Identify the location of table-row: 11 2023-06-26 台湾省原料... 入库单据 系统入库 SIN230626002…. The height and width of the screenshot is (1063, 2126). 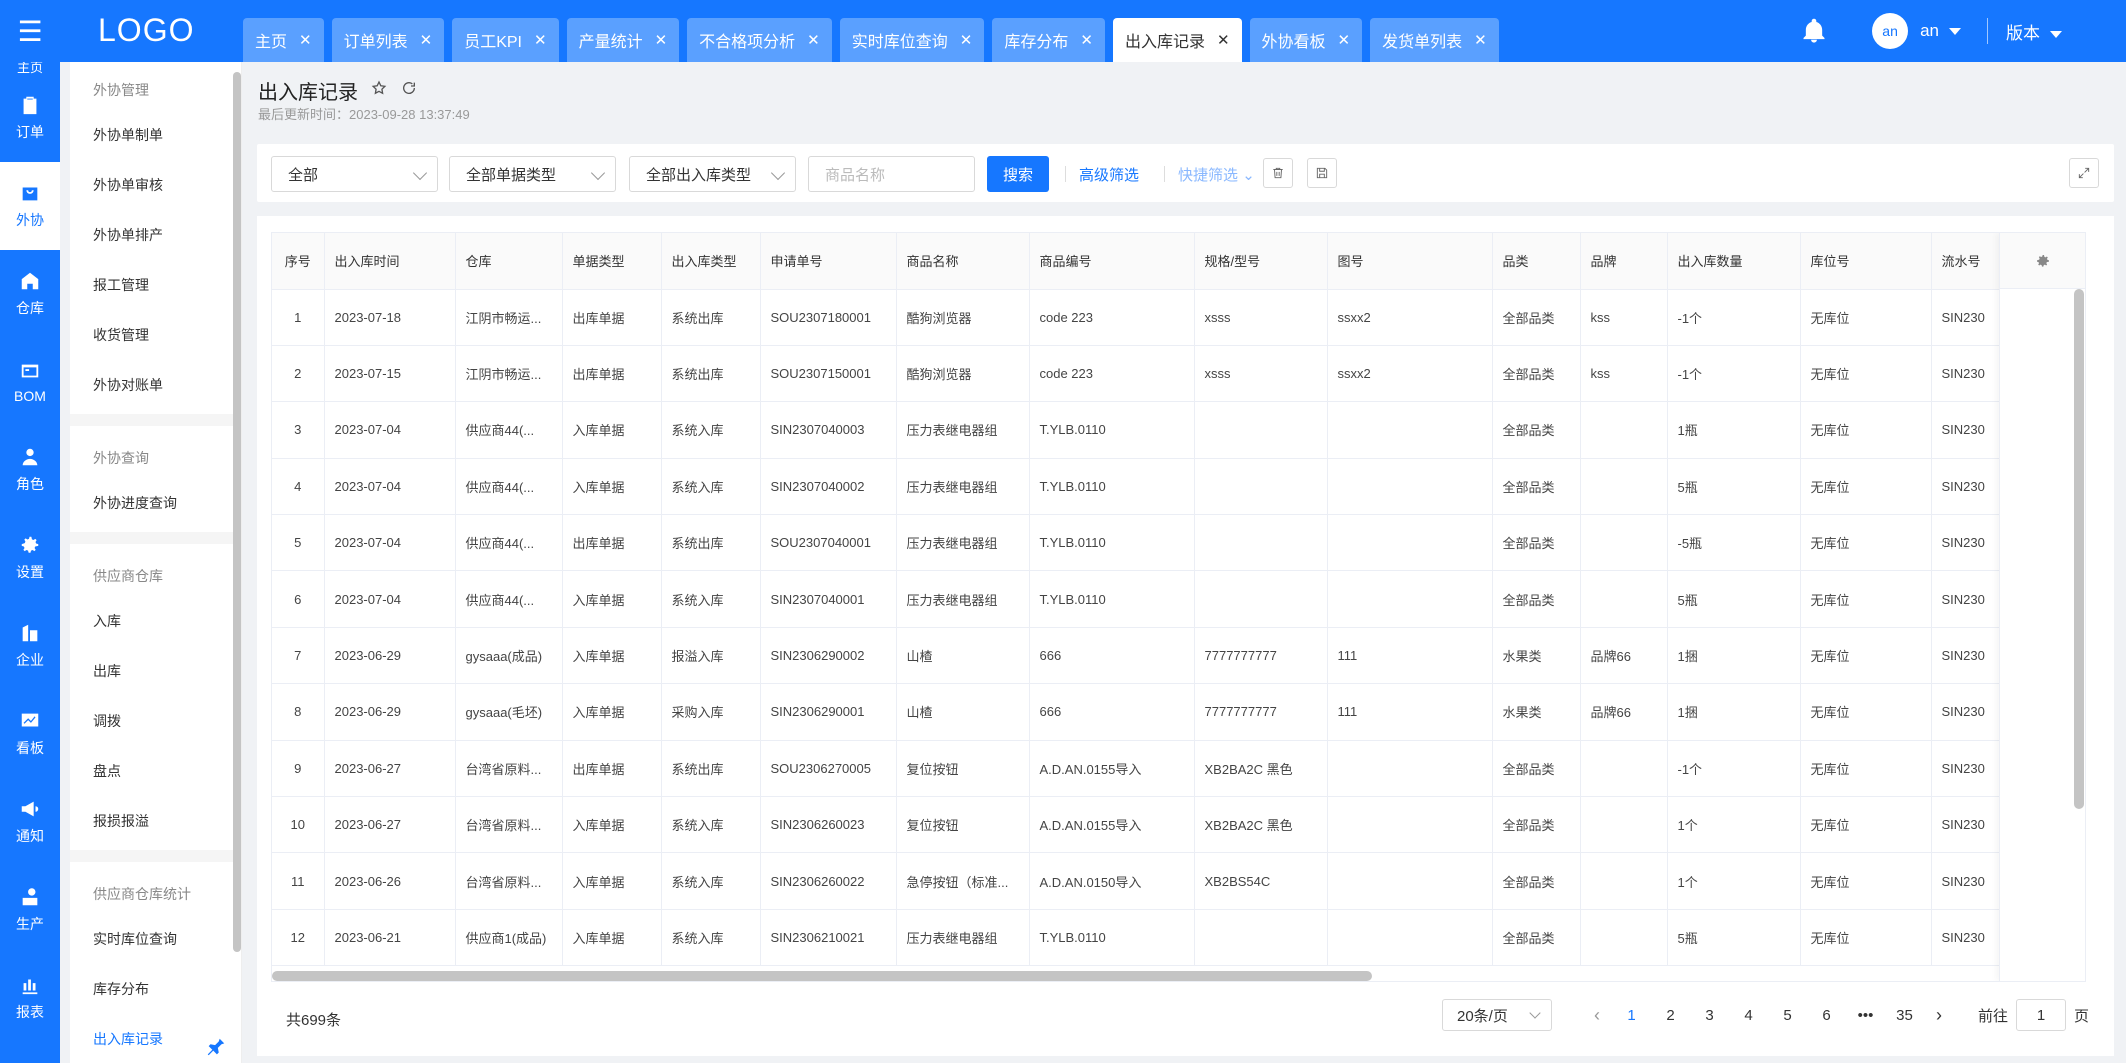
(1178, 881).